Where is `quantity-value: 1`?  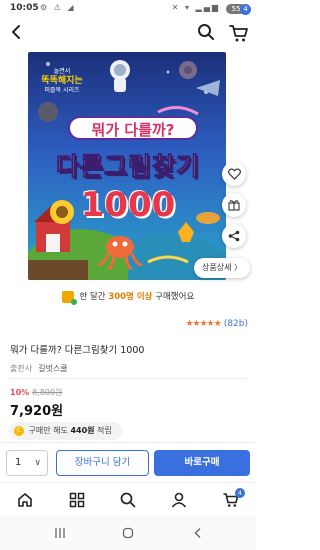 quantity-value: 1 is located at coordinates (18, 462).